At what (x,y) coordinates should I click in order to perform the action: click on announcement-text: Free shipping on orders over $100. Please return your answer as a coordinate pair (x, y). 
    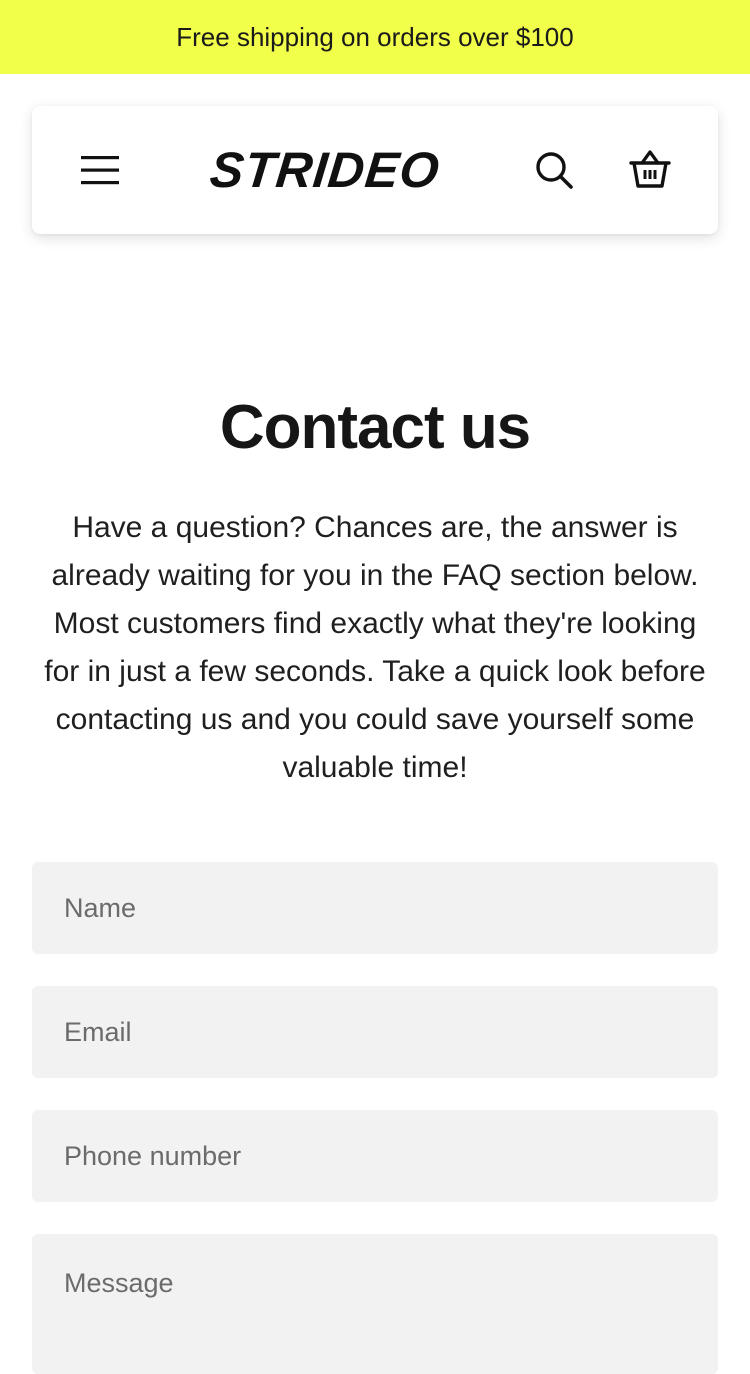
    Looking at the image, I should click on (375, 36).